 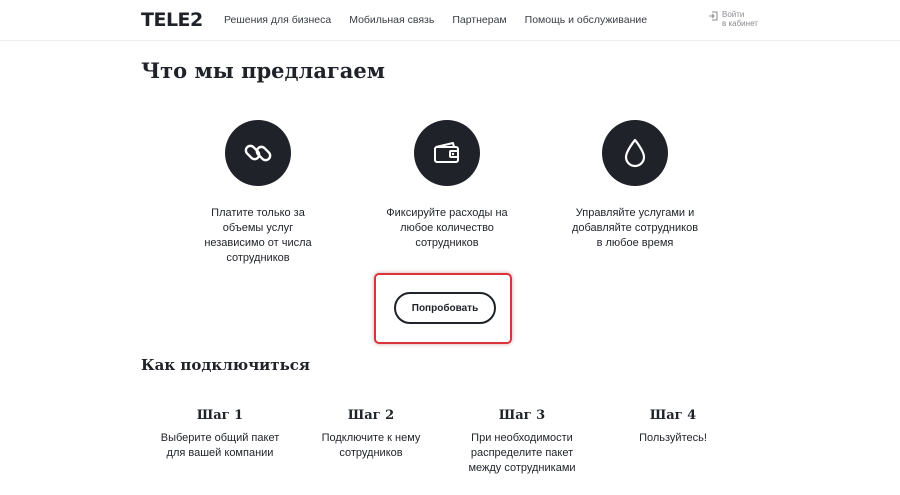 I want to click on step-text-line: между сотрудниками, so click(x=522, y=468).